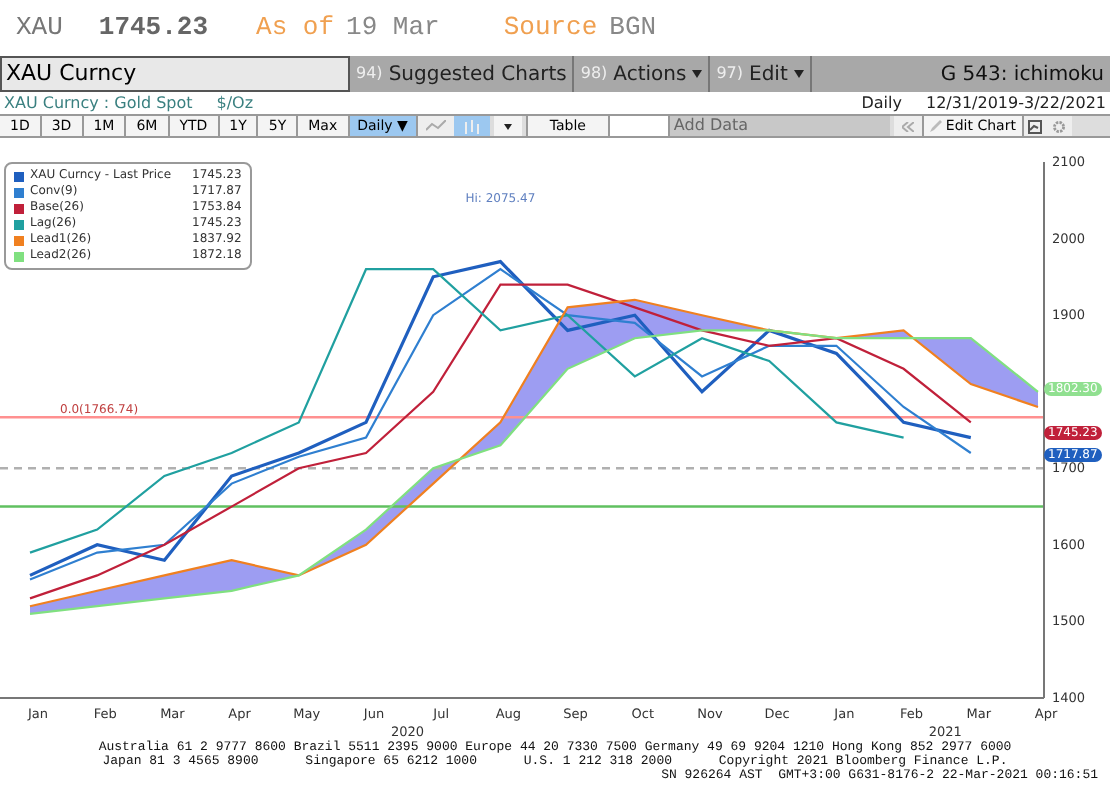 The image size is (1110, 800). What do you see at coordinates (907, 126) in the screenshot?
I see `back-icon` at bounding box center [907, 126].